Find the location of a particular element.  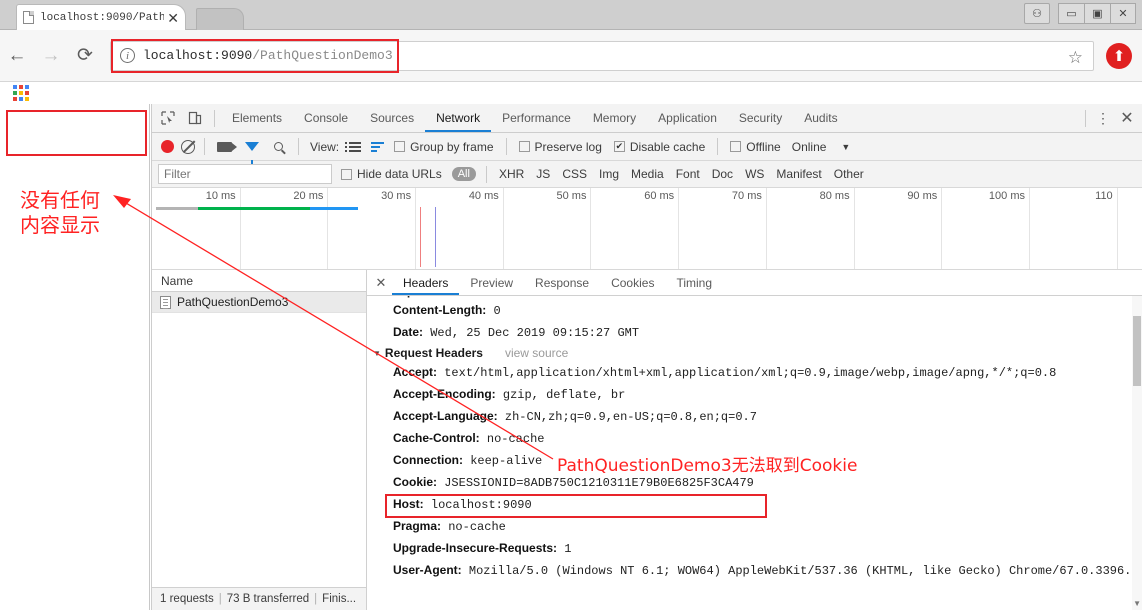

timeline-tick-label: 70 ms is located at coordinates (746, 196).